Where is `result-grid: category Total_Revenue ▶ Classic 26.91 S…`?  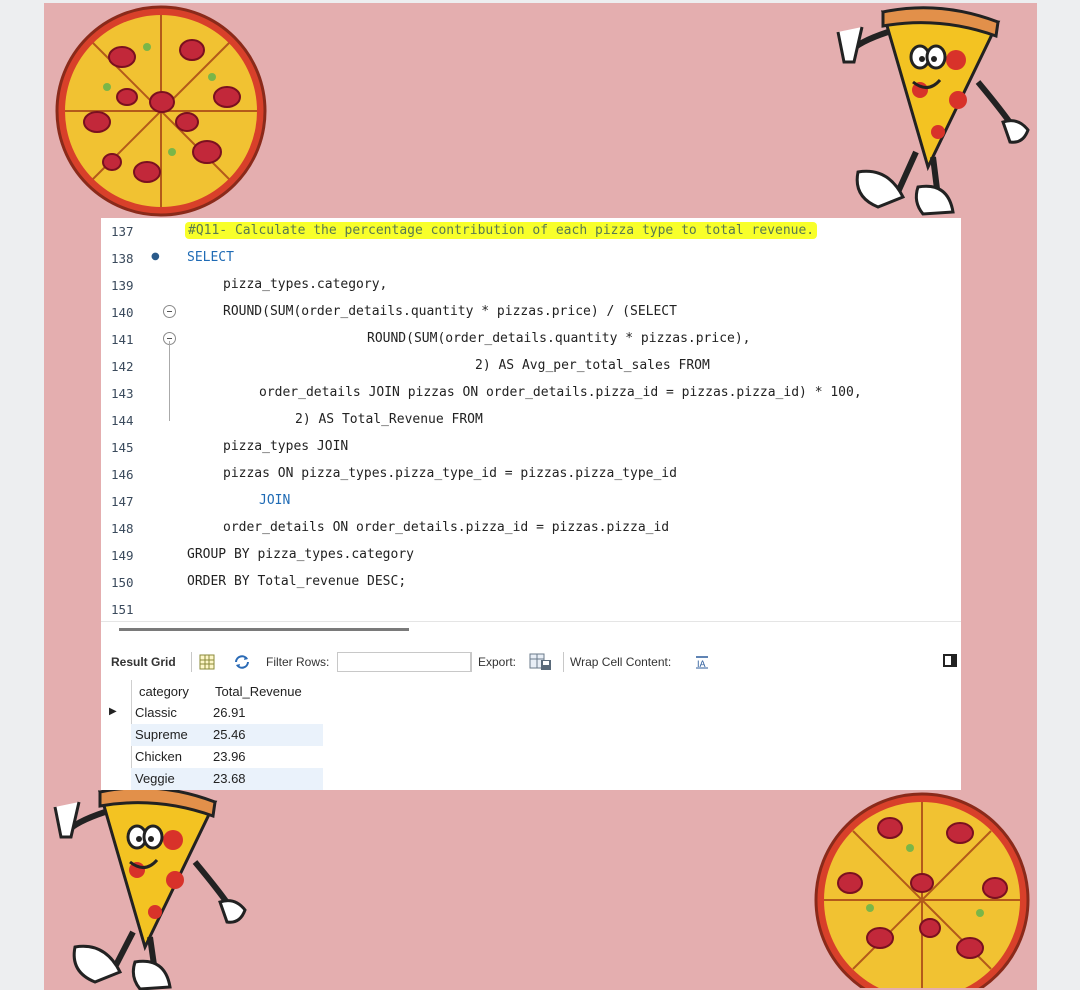
result-grid: category Total_Revenue ▶ Classic 26.91 S… is located at coordinates (212, 735).